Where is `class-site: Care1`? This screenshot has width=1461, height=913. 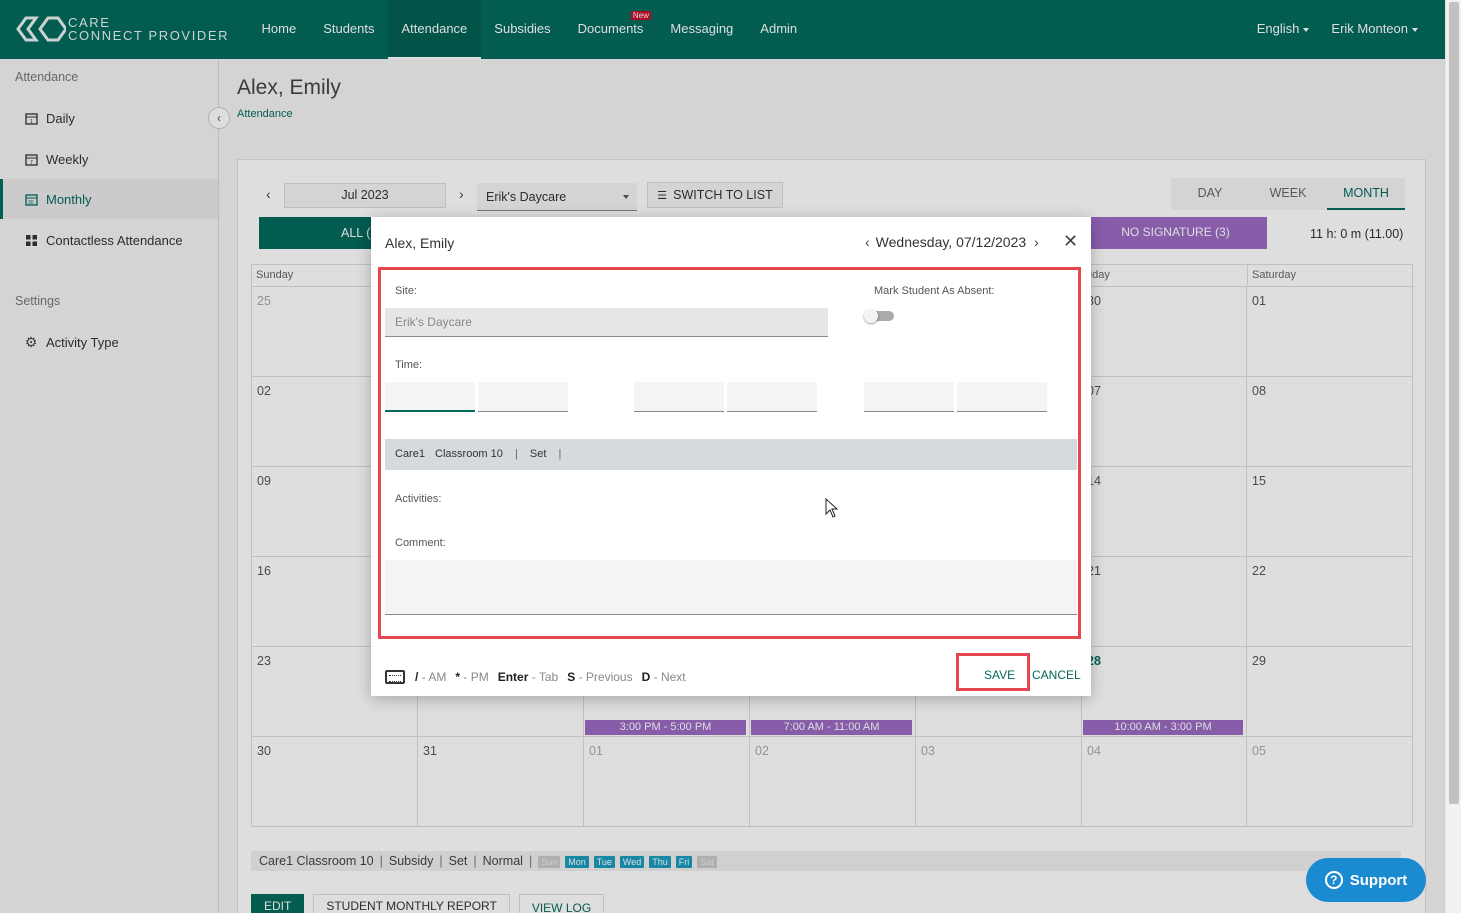 class-site: Care1 is located at coordinates (410, 454).